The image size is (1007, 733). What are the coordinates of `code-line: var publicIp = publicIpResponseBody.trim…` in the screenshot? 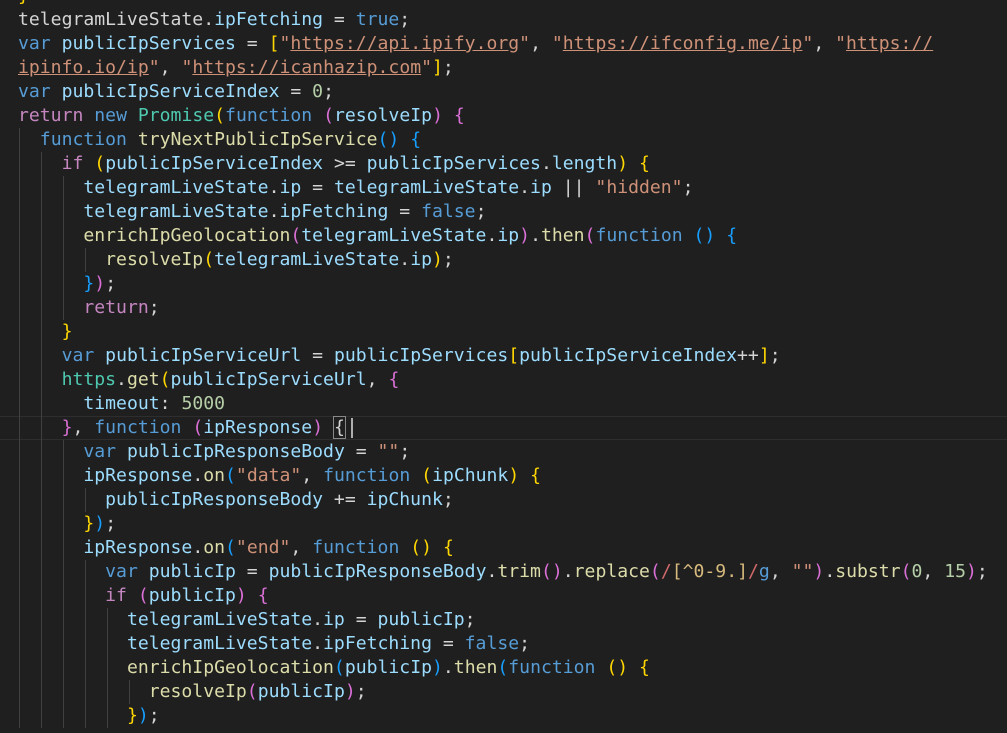 It's located at (503, 572).